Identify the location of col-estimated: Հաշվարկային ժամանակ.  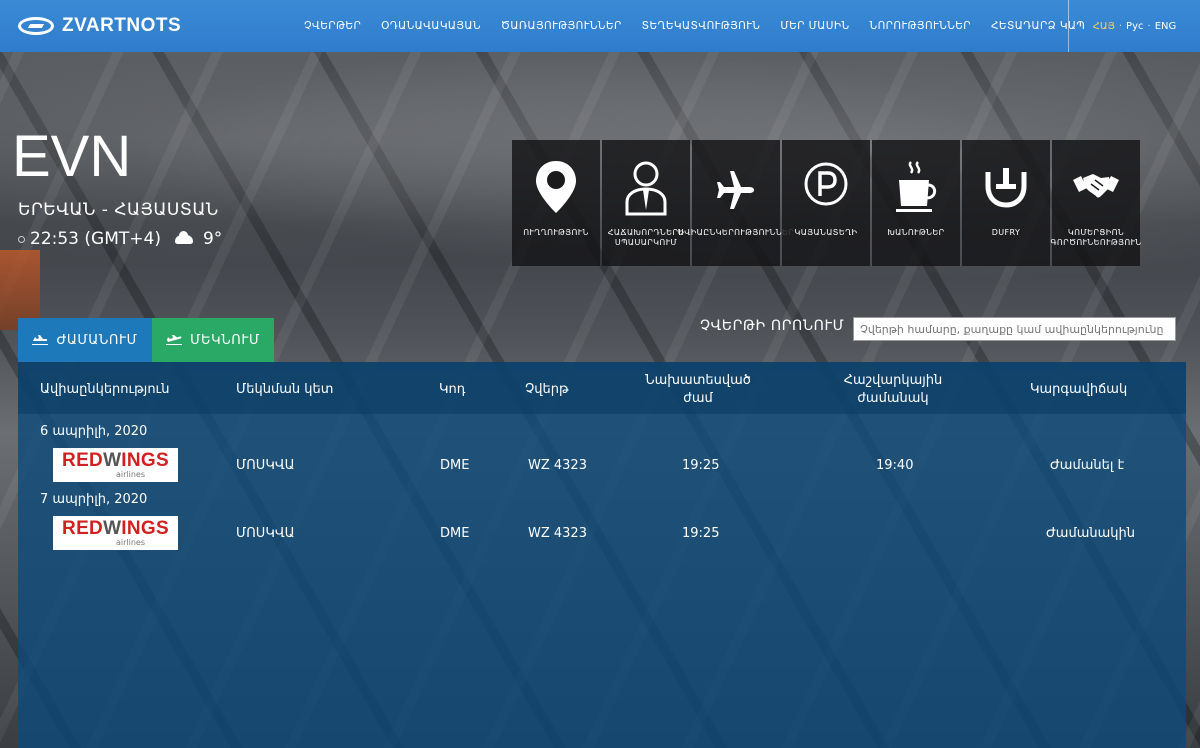
(893, 389).